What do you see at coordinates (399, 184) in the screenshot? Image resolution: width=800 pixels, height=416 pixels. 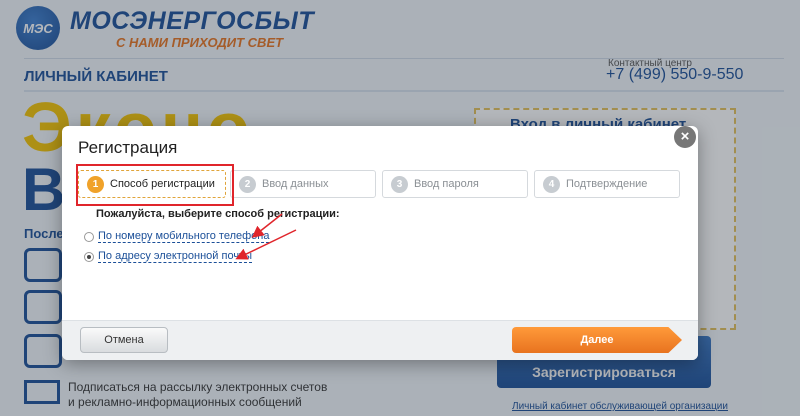 I see `step-number: 3` at bounding box center [399, 184].